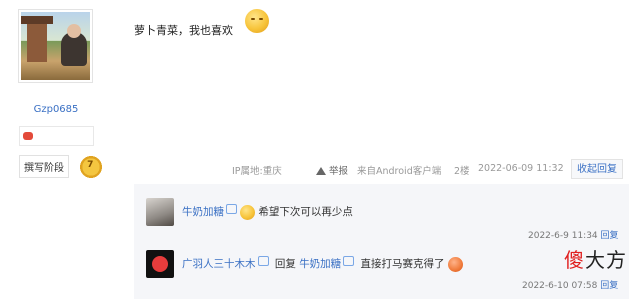  I want to click on reply-text: 直接打马赛克得了, so click(402, 264).